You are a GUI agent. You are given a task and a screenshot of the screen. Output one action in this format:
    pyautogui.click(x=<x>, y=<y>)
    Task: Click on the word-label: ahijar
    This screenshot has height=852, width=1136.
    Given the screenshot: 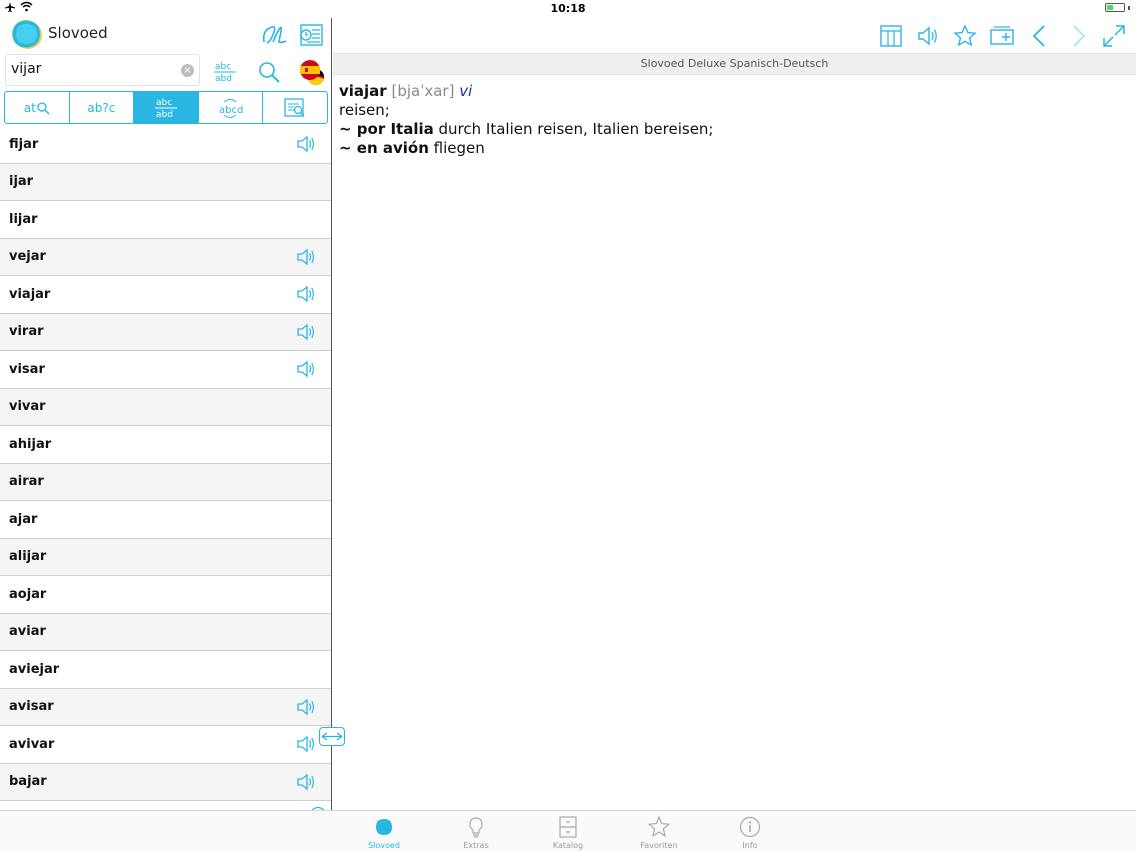 What is the action you would take?
    pyautogui.click(x=30, y=444)
    